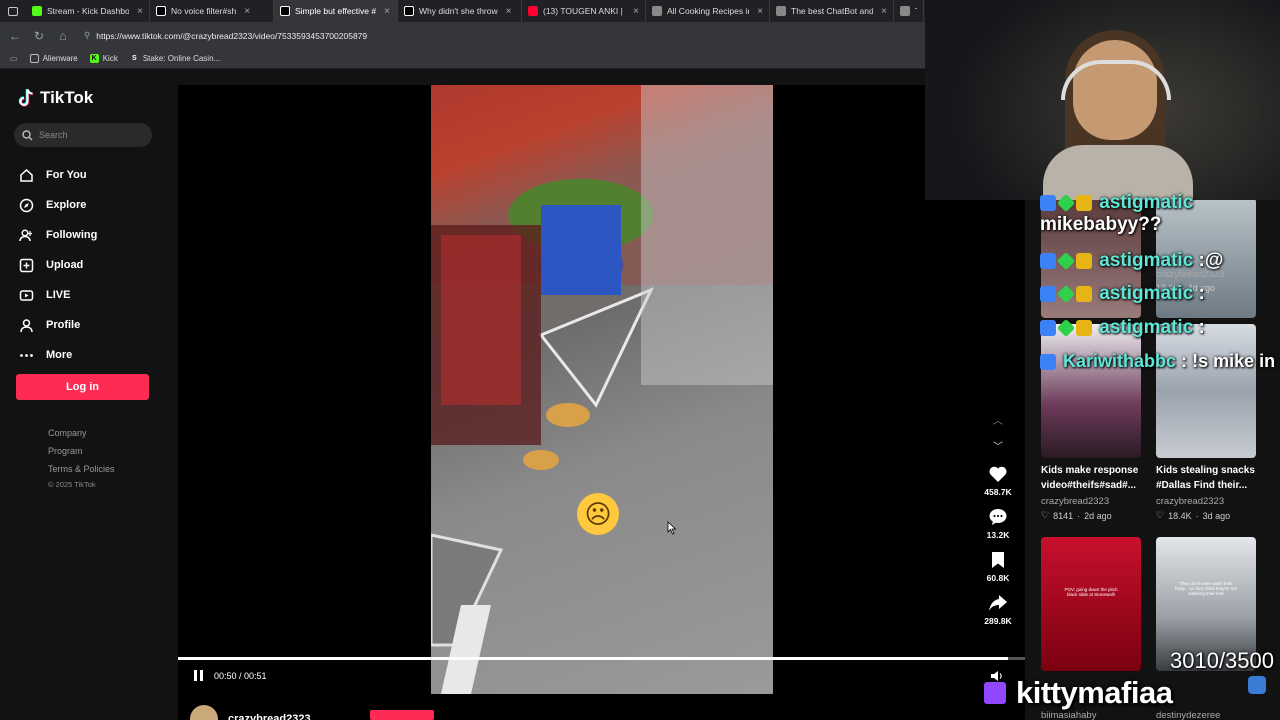  What do you see at coordinates (998, 445) in the screenshot?
I see `next-video-icon: ﹀` at bounding box center [998, 445].